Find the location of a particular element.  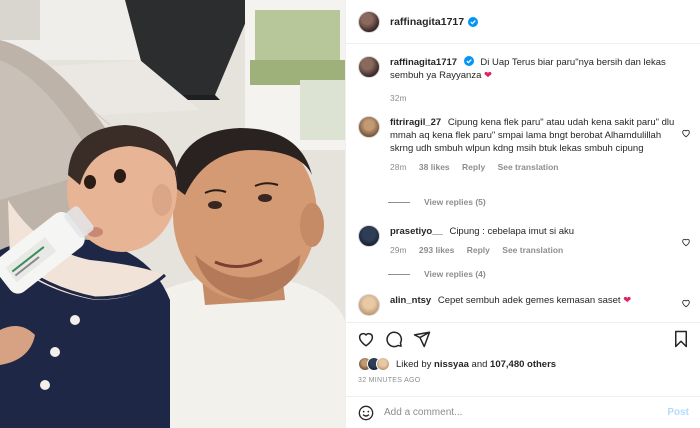

comment-text: Cepet sembuh adek gemes kemasan saset is located at coordinates (529, 300).